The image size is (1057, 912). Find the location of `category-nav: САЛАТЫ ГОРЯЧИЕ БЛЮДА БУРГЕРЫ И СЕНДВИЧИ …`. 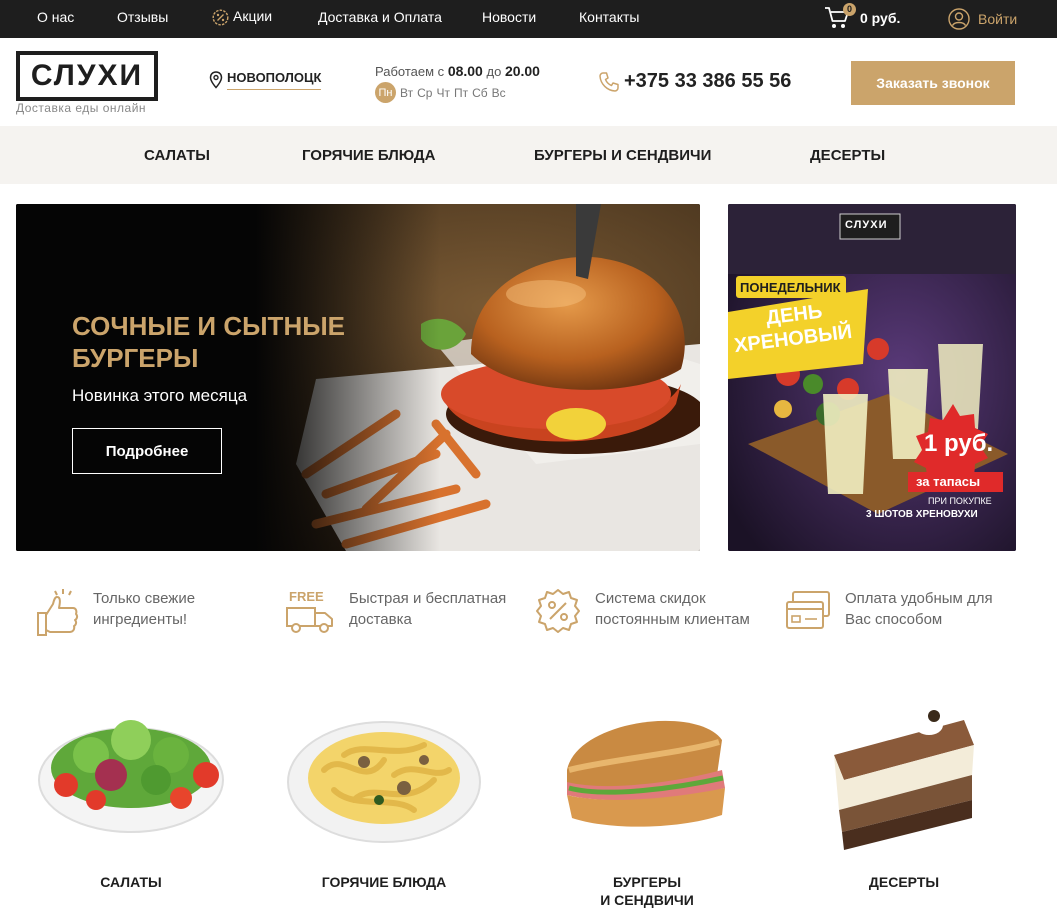

category-nav: САЛАТЫ ГОРЯЧИЕ БЛЮДА БУРГЕРЫ И СЕНДВИЧИ … is located at coordinates (528, 155).